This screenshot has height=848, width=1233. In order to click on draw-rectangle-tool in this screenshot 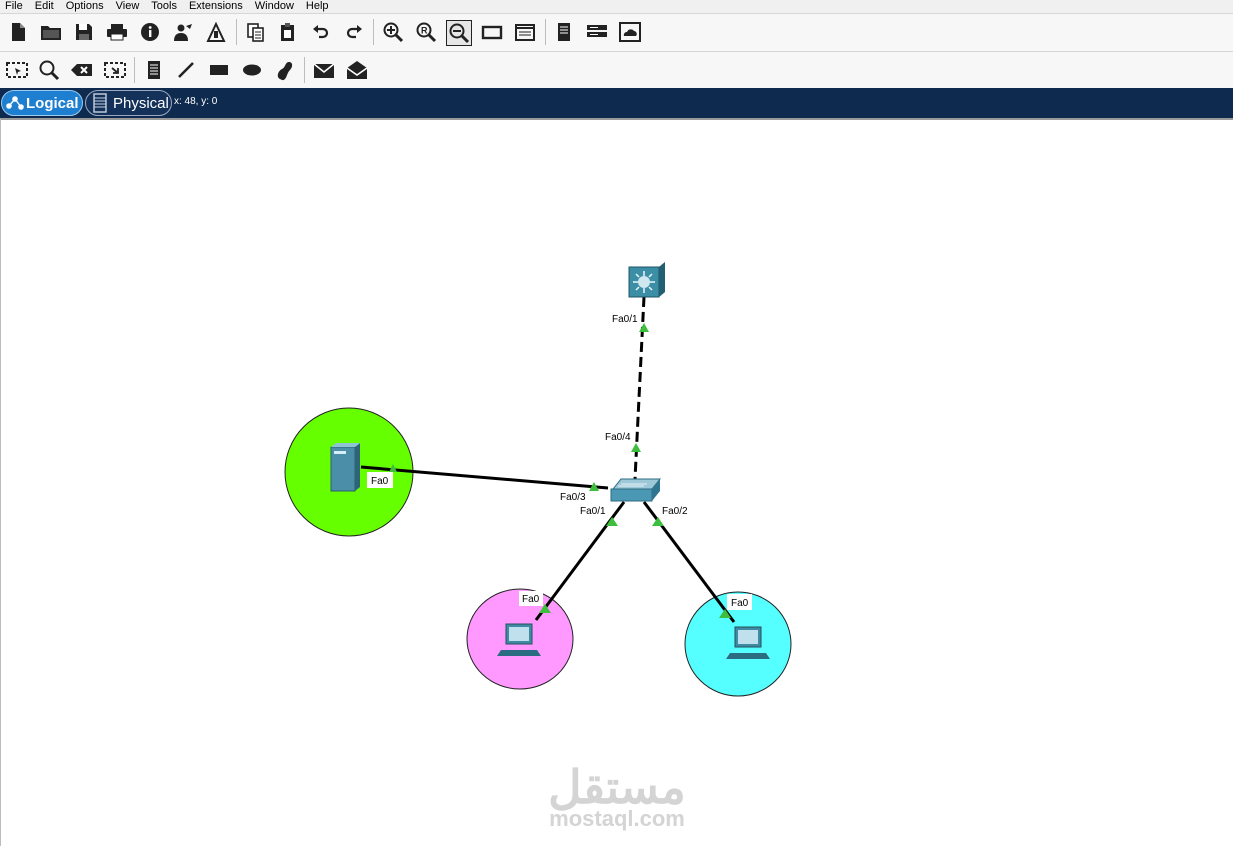, I will do `click(219, 70)`.